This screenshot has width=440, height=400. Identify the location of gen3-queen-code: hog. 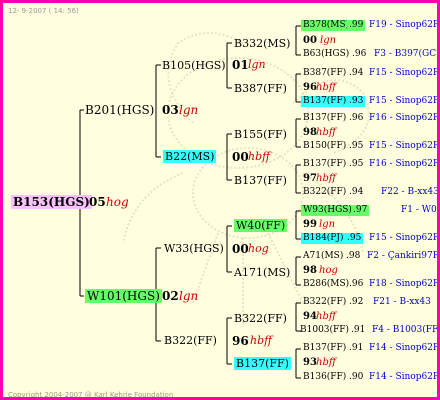
(328, 270).